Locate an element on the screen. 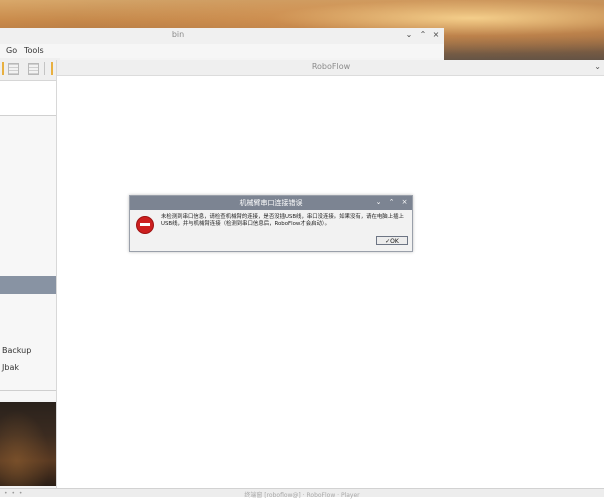  ok-button: ✓OK is located at coordinates (392, 240).